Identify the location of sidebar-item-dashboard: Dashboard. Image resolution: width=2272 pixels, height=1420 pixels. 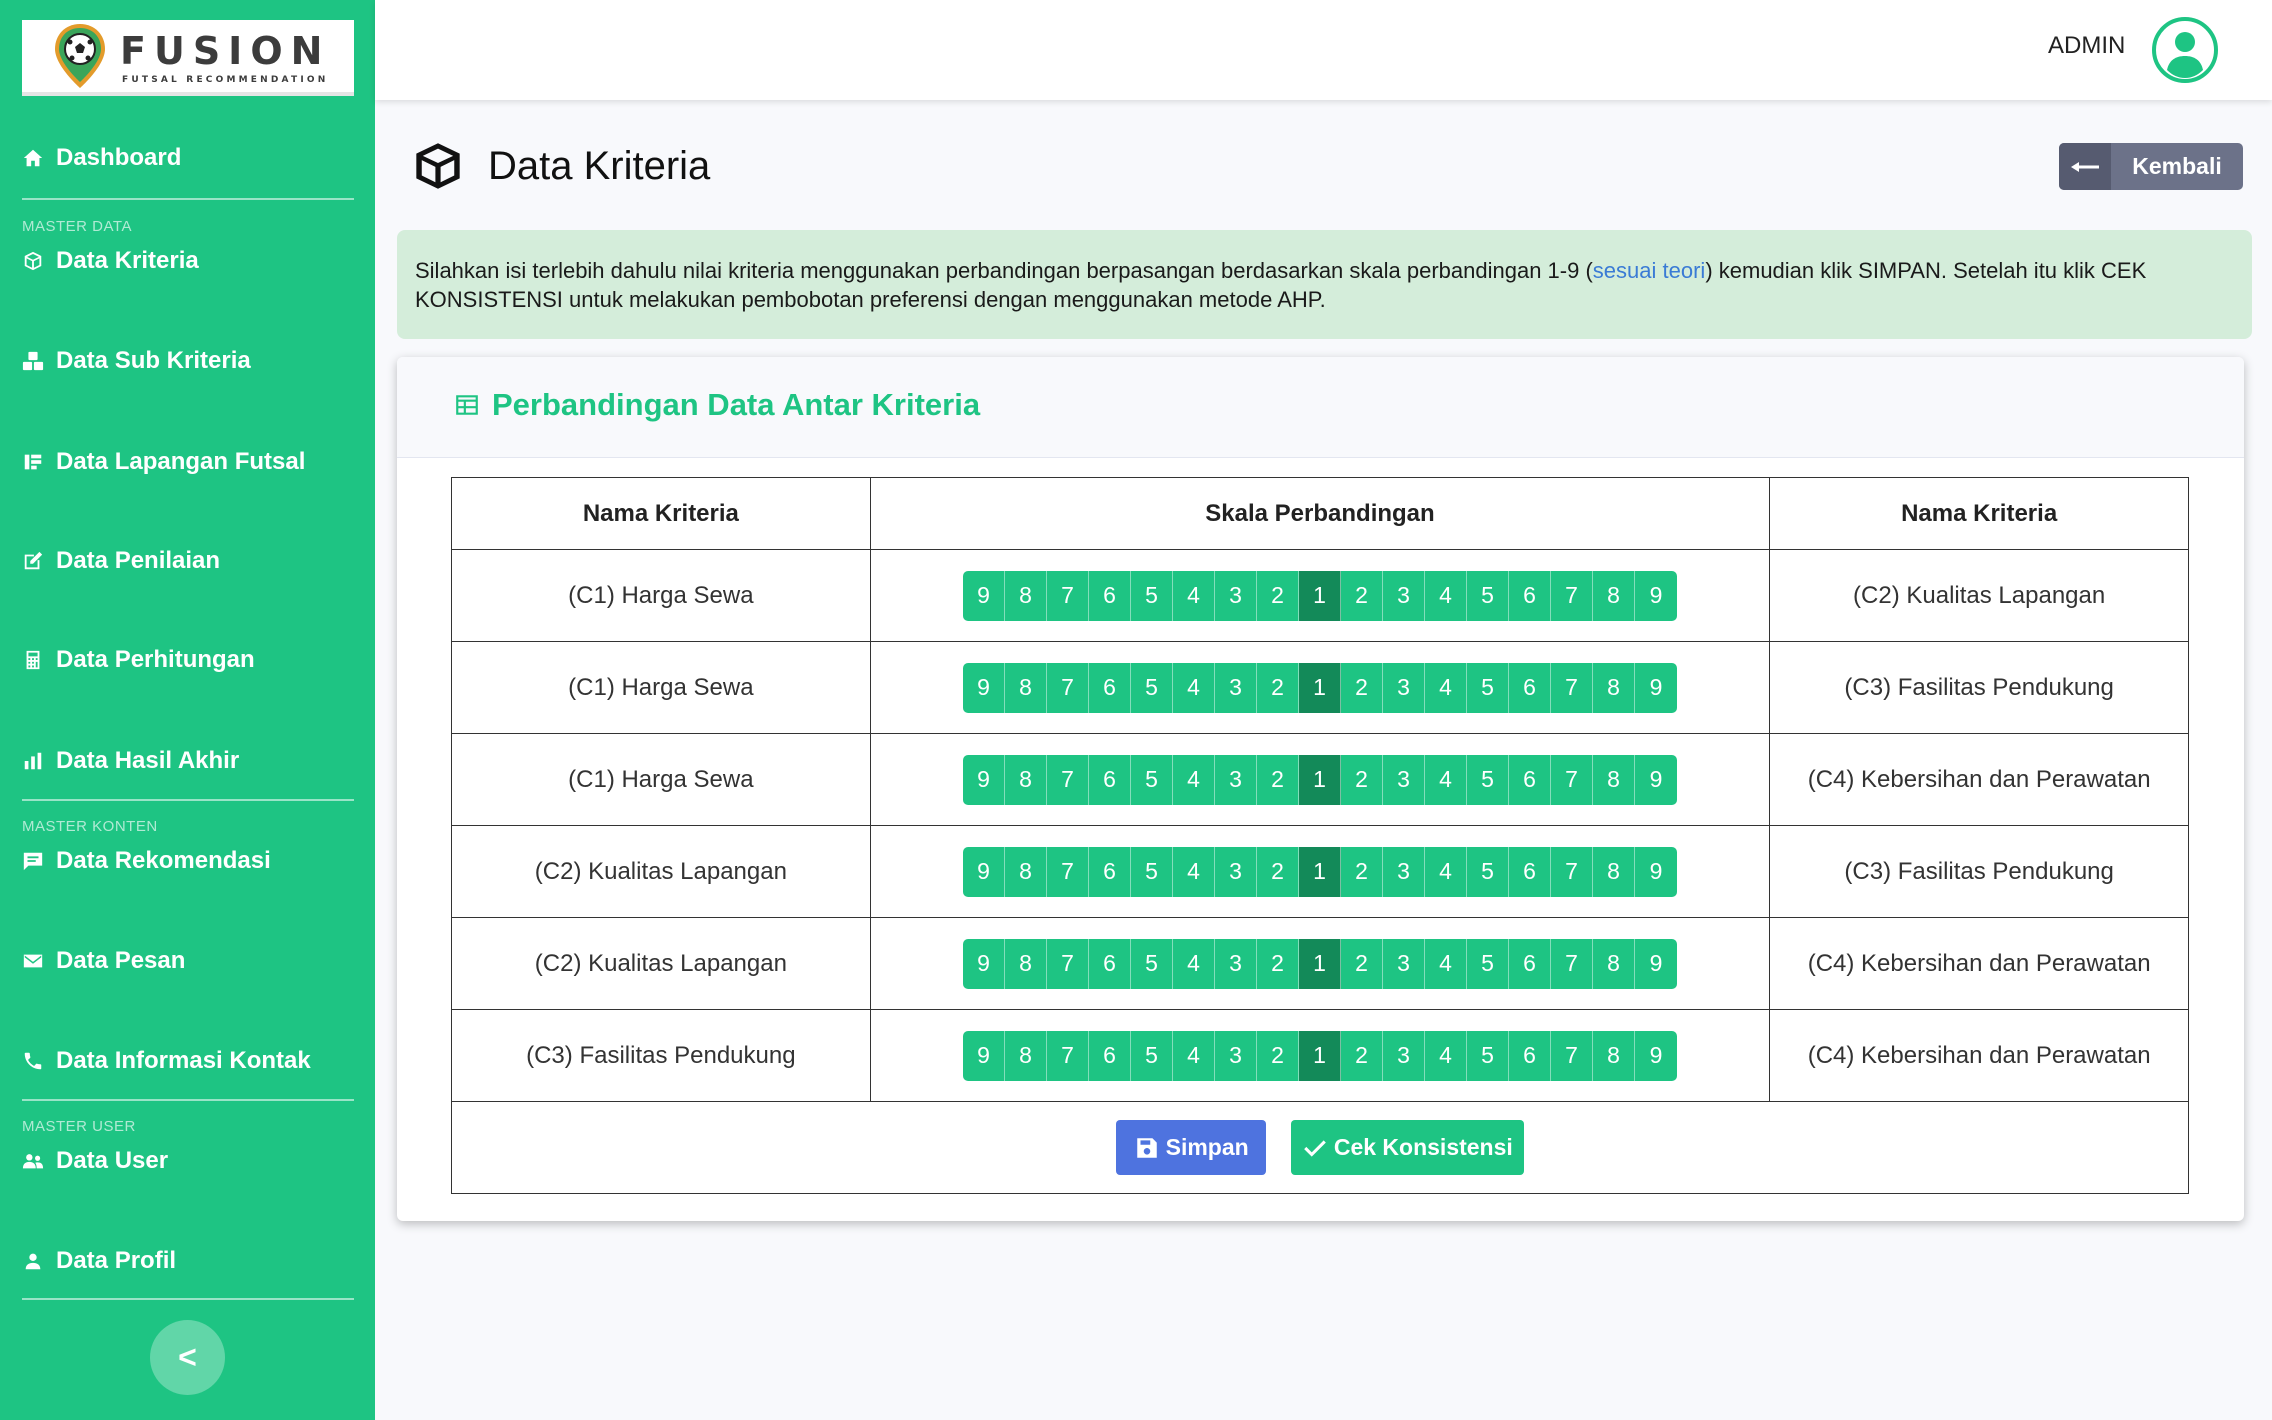
(101, 158).